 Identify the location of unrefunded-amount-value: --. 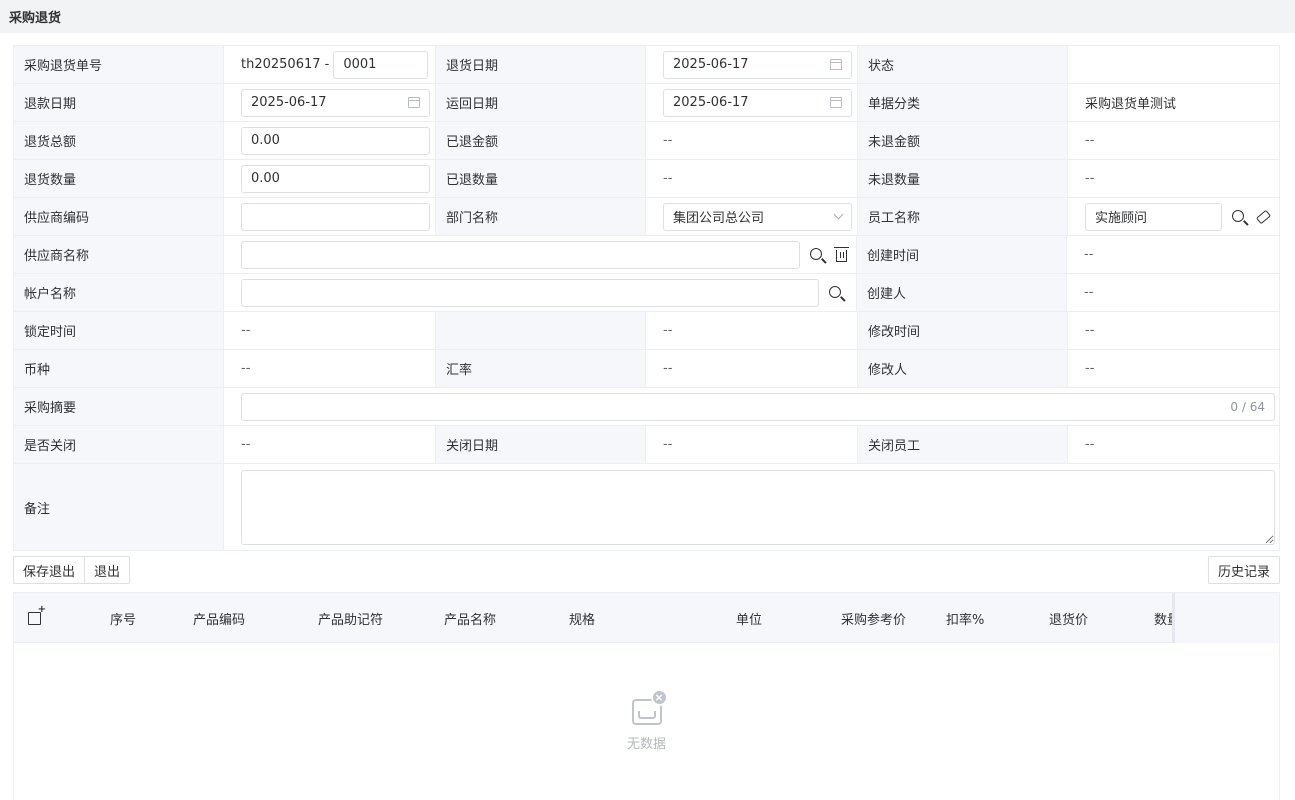
(1090, 140).